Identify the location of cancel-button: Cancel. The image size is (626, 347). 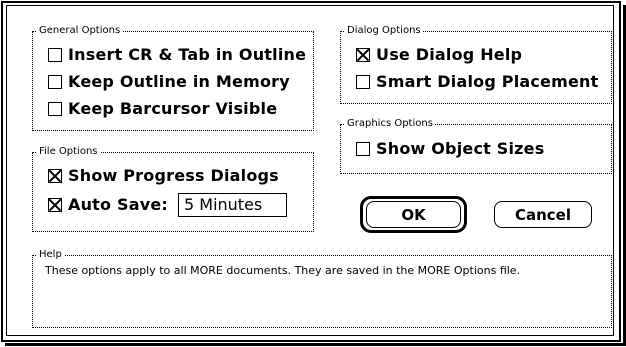
(543, 214).